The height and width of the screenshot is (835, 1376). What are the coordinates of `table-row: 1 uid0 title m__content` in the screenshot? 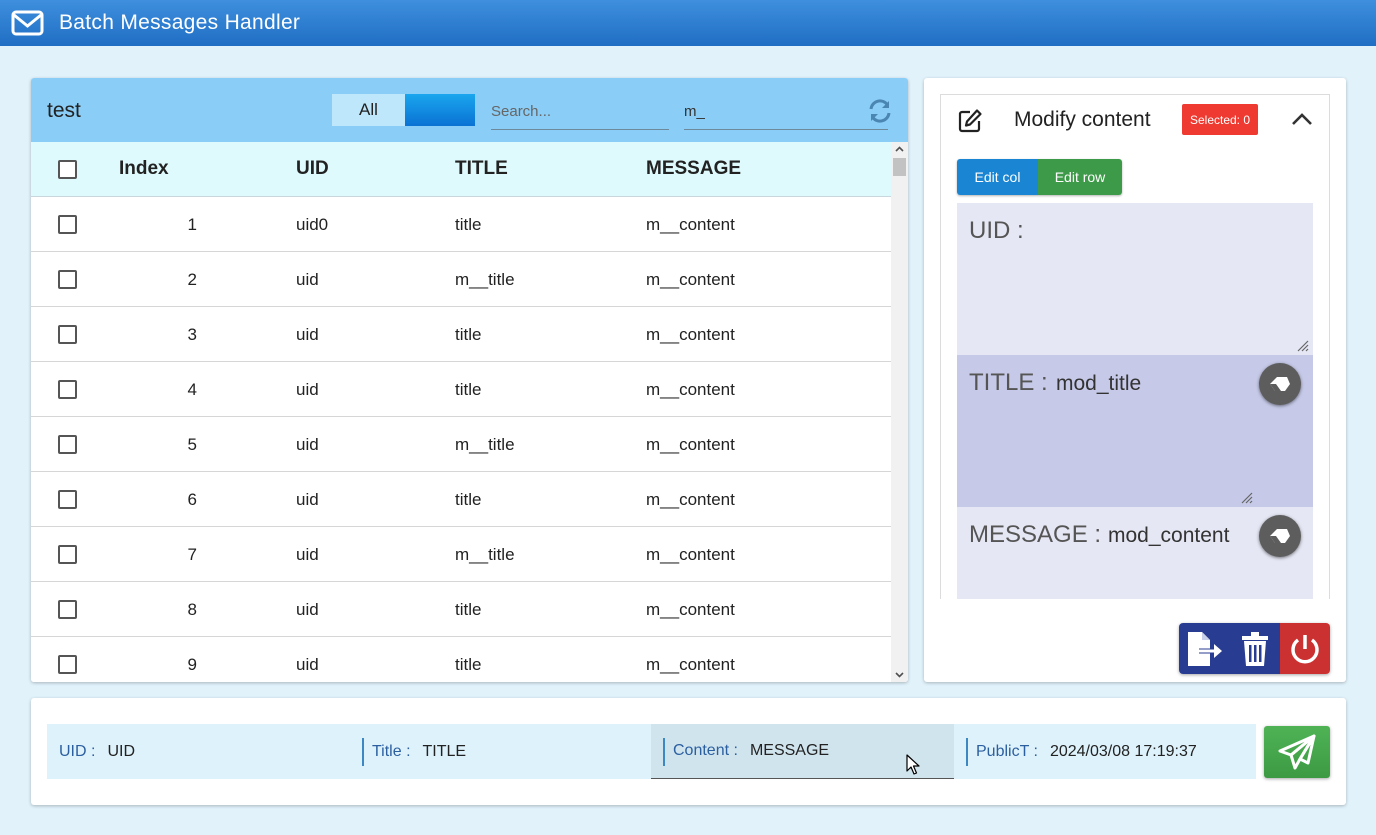 It's located at (461, 224).